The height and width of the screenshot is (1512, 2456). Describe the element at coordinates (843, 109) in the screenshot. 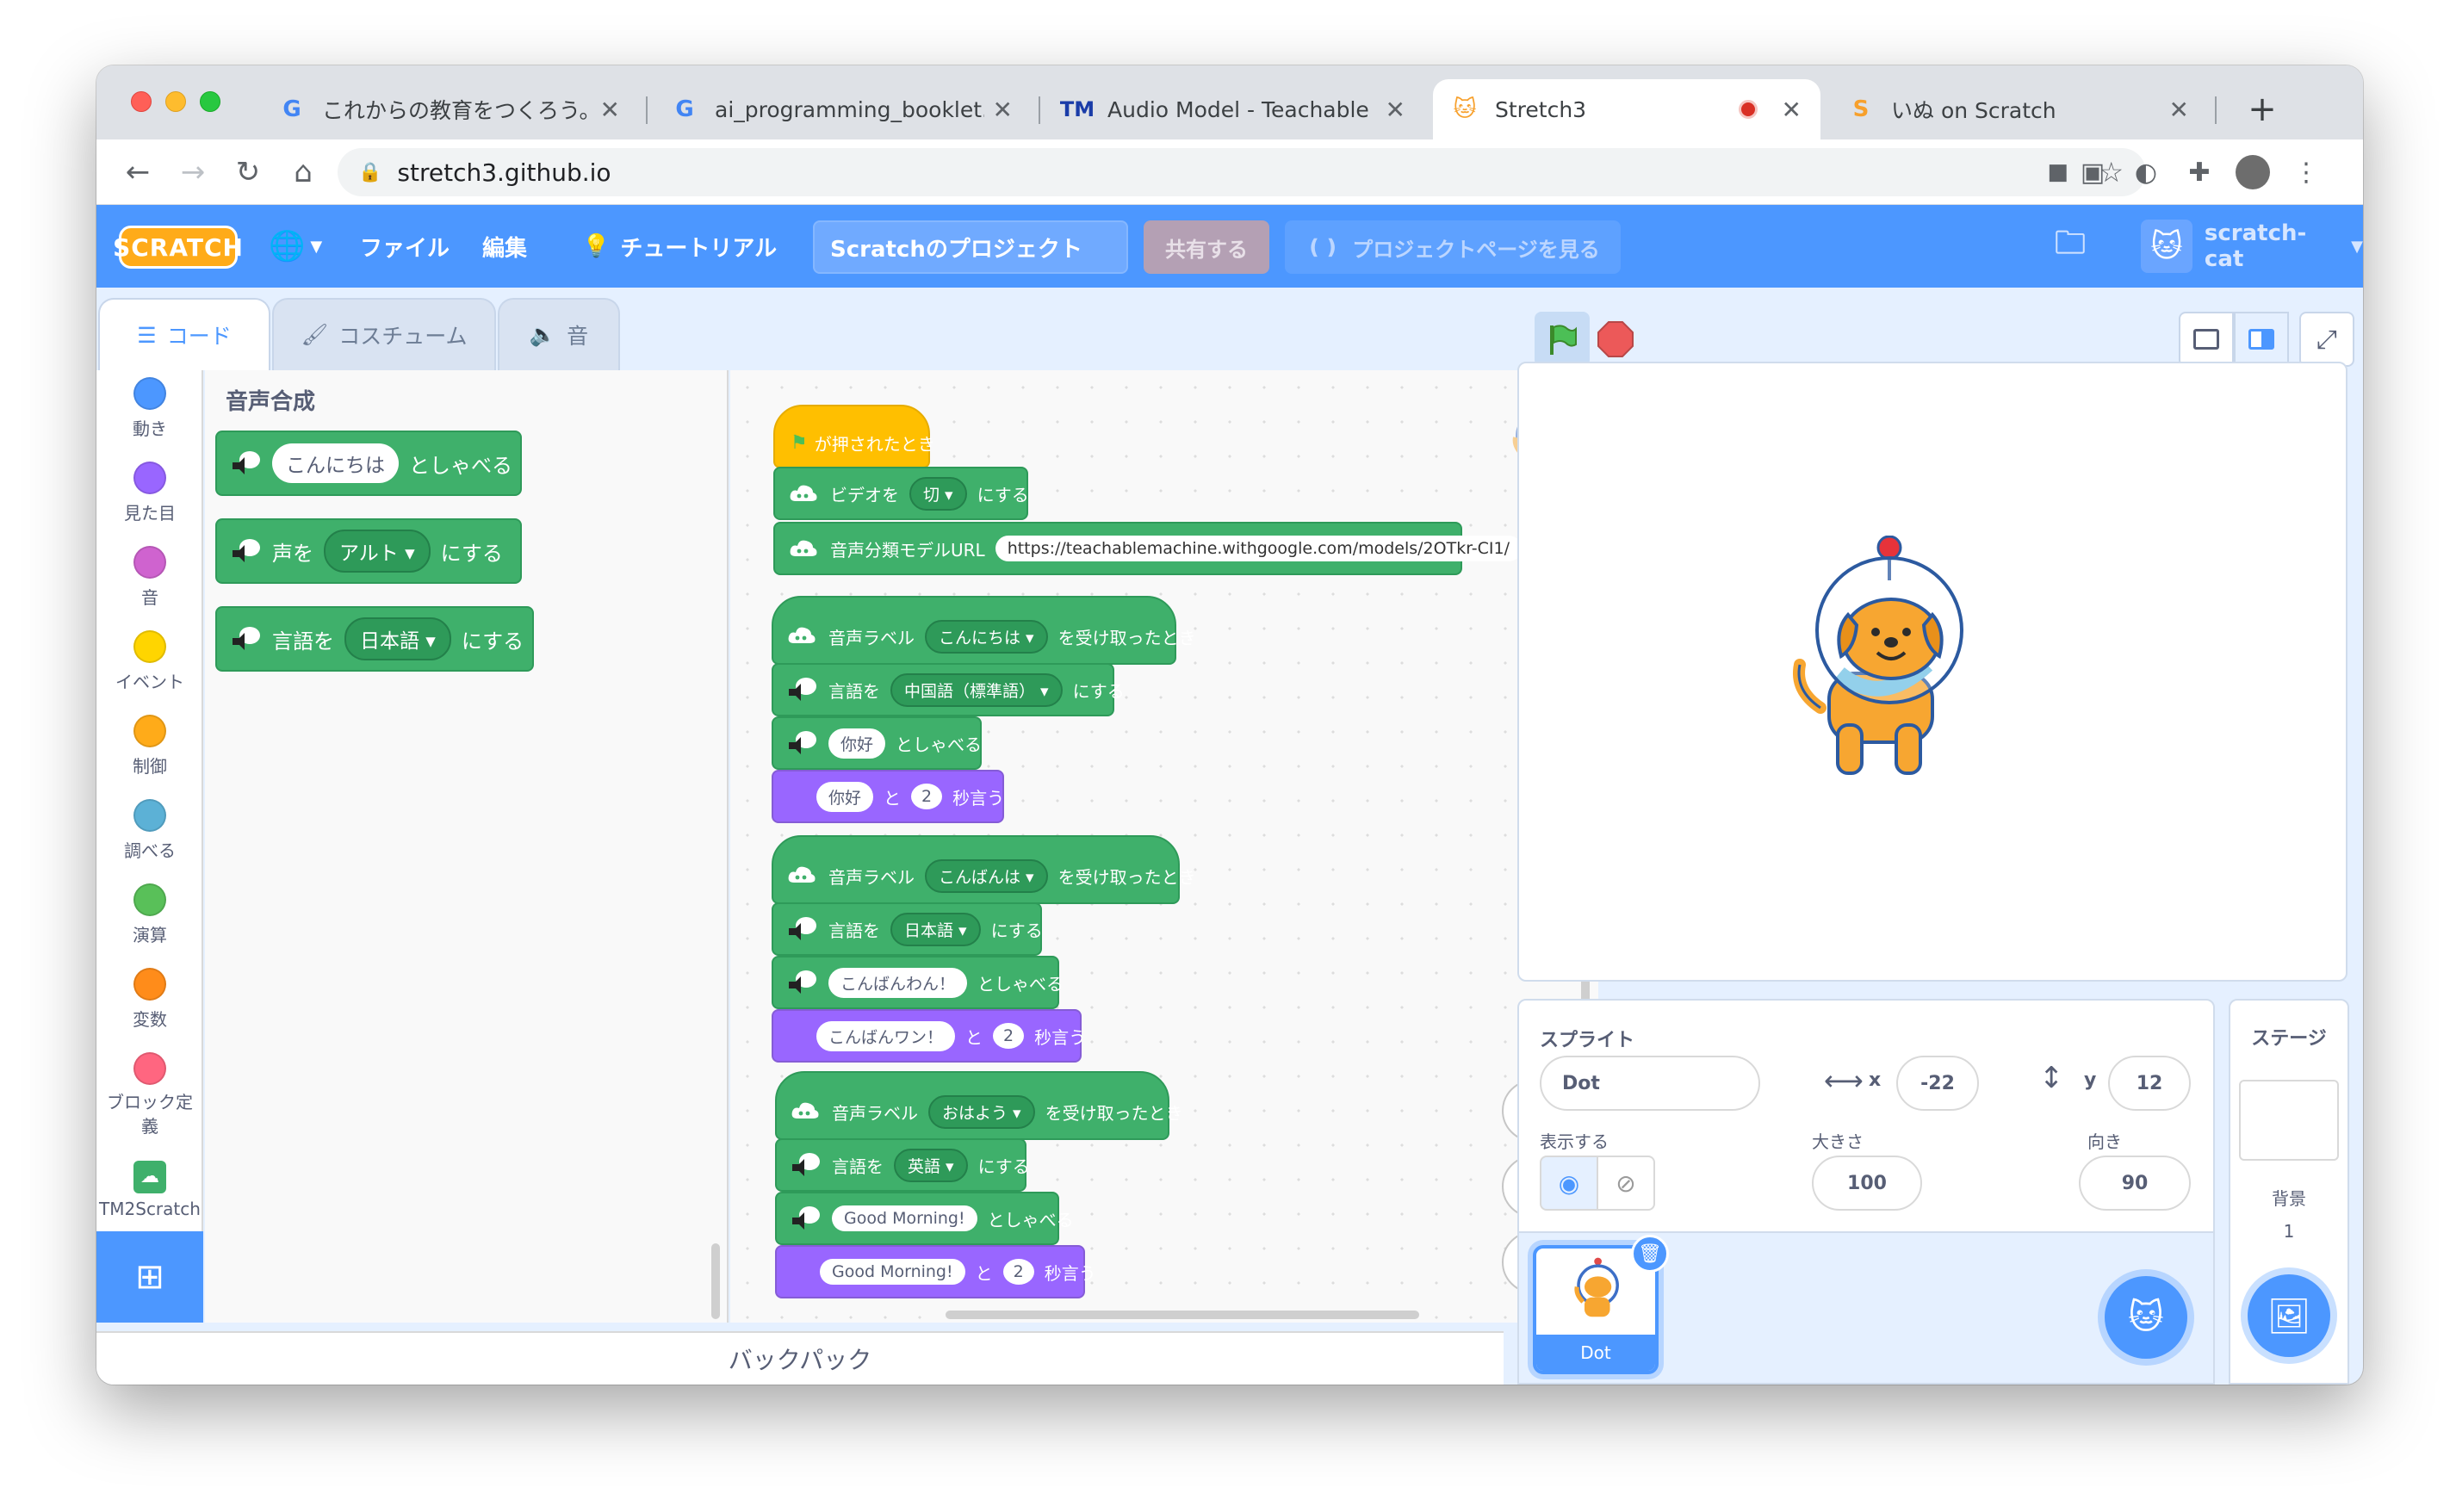

I see `browser-tab-2: G ai_programming_booklet.pdf ✕` at that location.